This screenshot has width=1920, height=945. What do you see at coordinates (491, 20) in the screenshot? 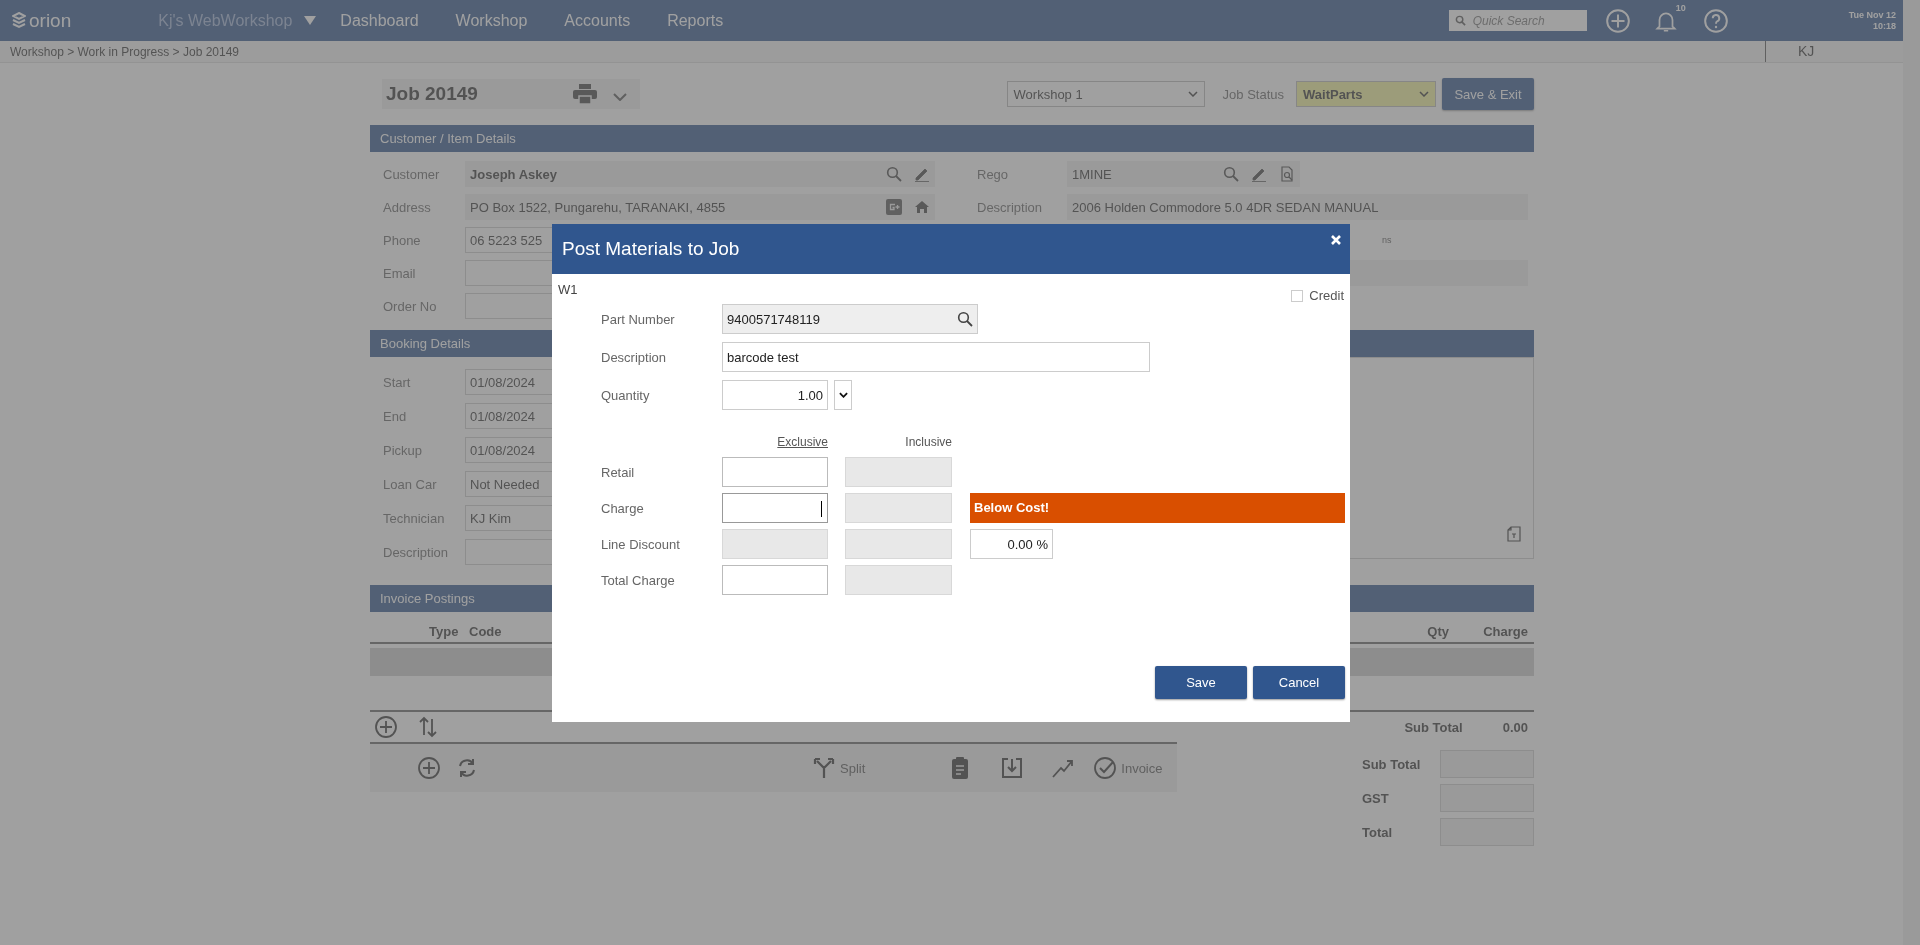
I see `nav-link: Workshop` at bounding box center [491, 20].